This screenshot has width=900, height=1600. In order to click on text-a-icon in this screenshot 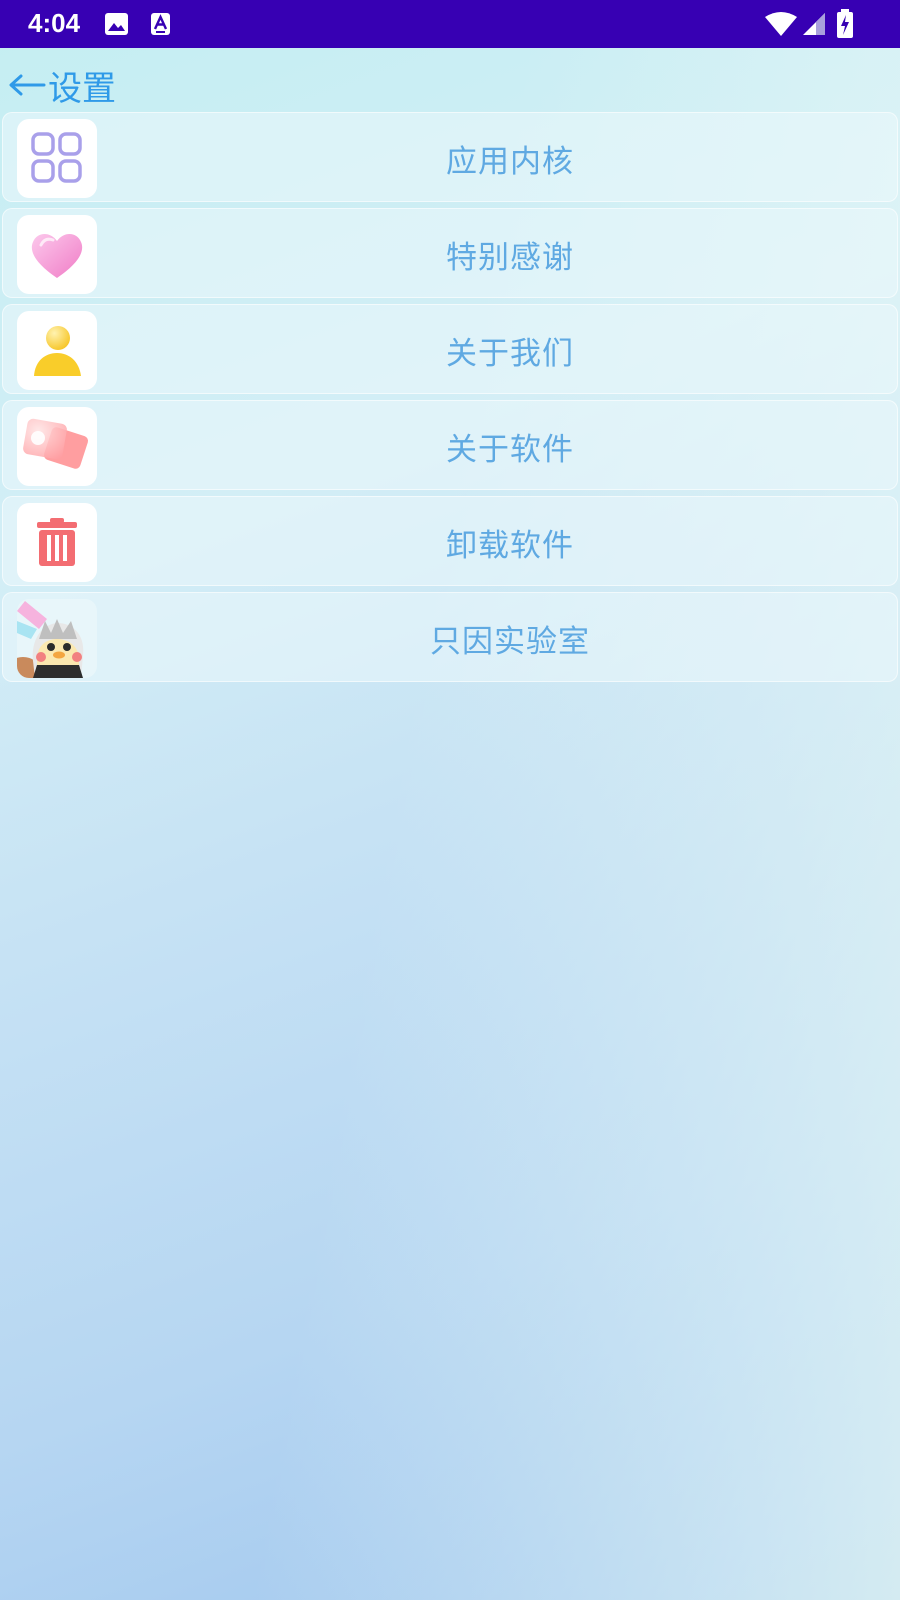, I will do `click(160, 26)`.